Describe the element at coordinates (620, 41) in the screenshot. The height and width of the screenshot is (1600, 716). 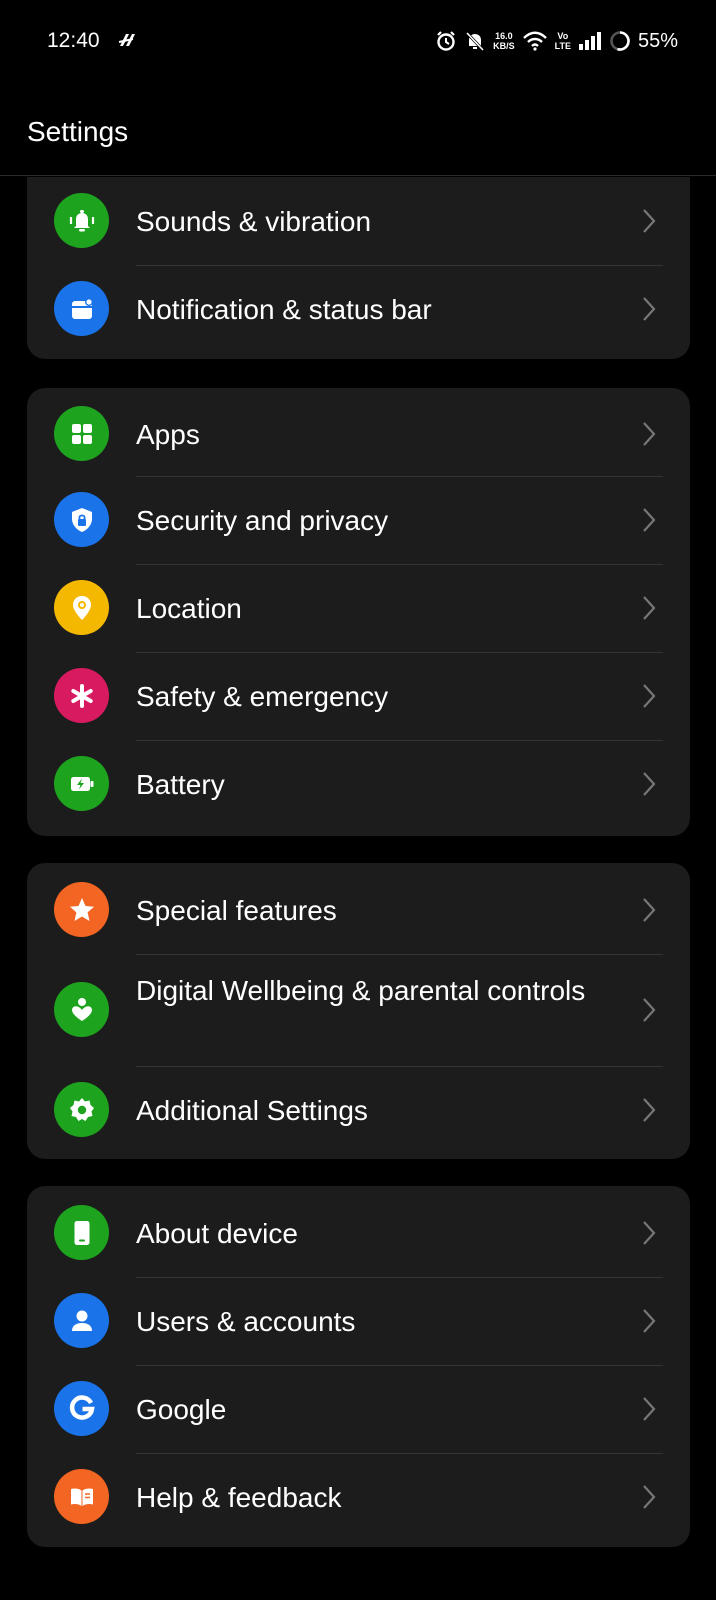
I see `battery-ring-icon` at that location.